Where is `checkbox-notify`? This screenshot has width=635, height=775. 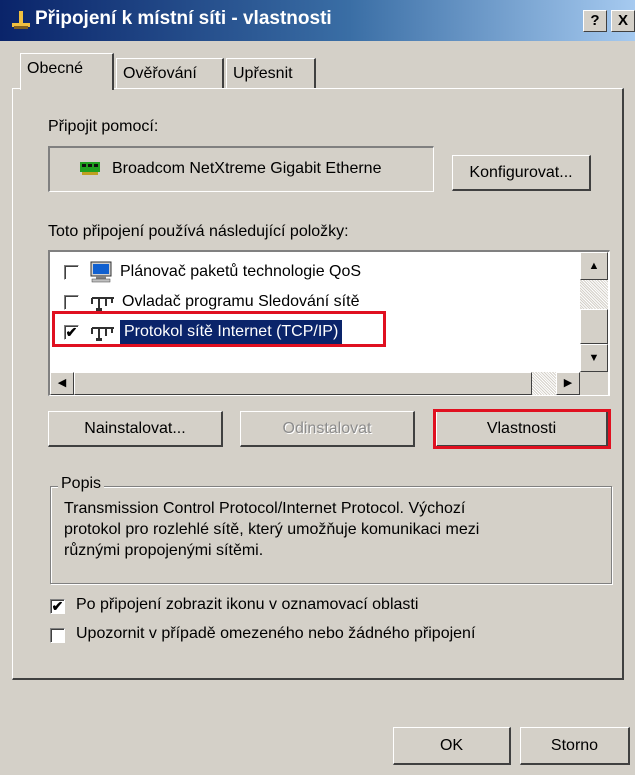 checkbox-notify is located at coordinates (57, 635).